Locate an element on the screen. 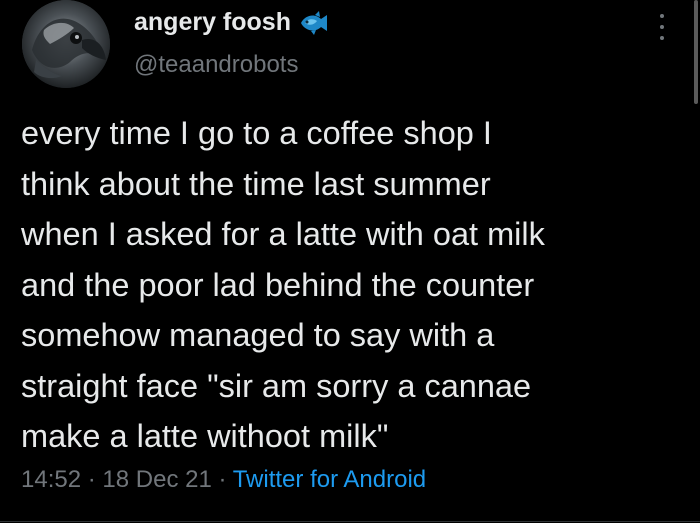 Image resolution: width=700 pixels, height=523 pixels. tweet-time: 14:52 is located at coordinates (51, 479).